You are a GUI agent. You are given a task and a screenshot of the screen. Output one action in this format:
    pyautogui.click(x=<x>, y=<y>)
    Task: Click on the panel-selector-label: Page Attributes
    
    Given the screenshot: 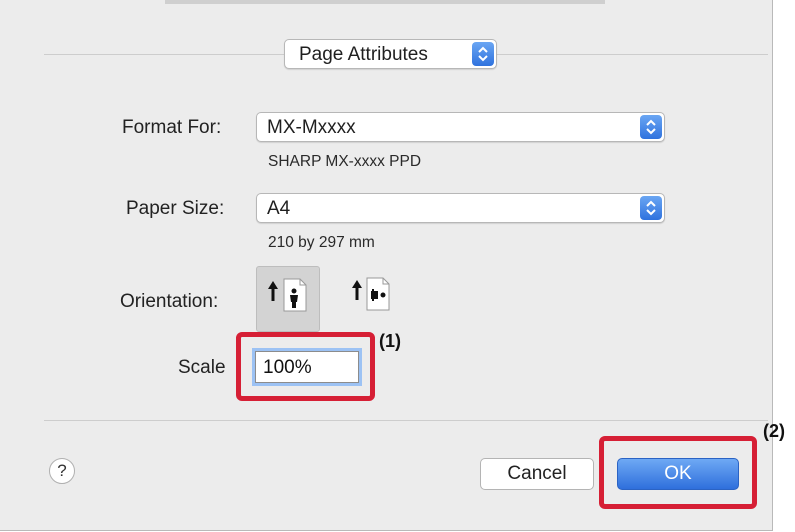 What is the action you would take?
    pyautogui.click(x=363, y=54)
    